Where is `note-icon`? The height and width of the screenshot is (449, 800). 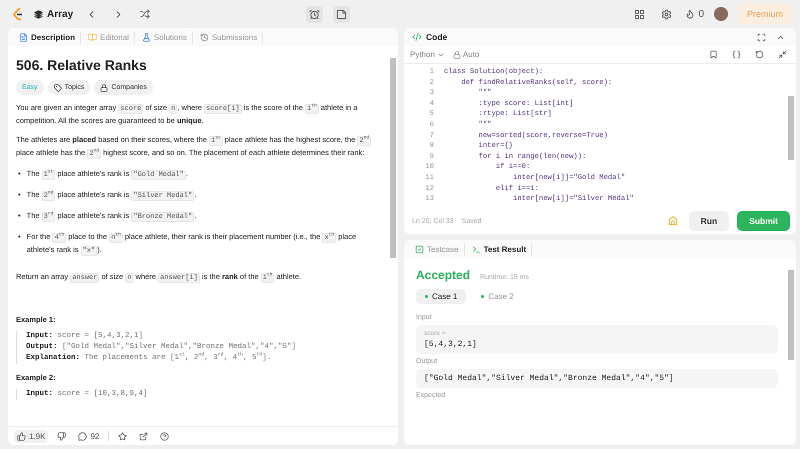
note-icon is located at coordinates (341, 14).